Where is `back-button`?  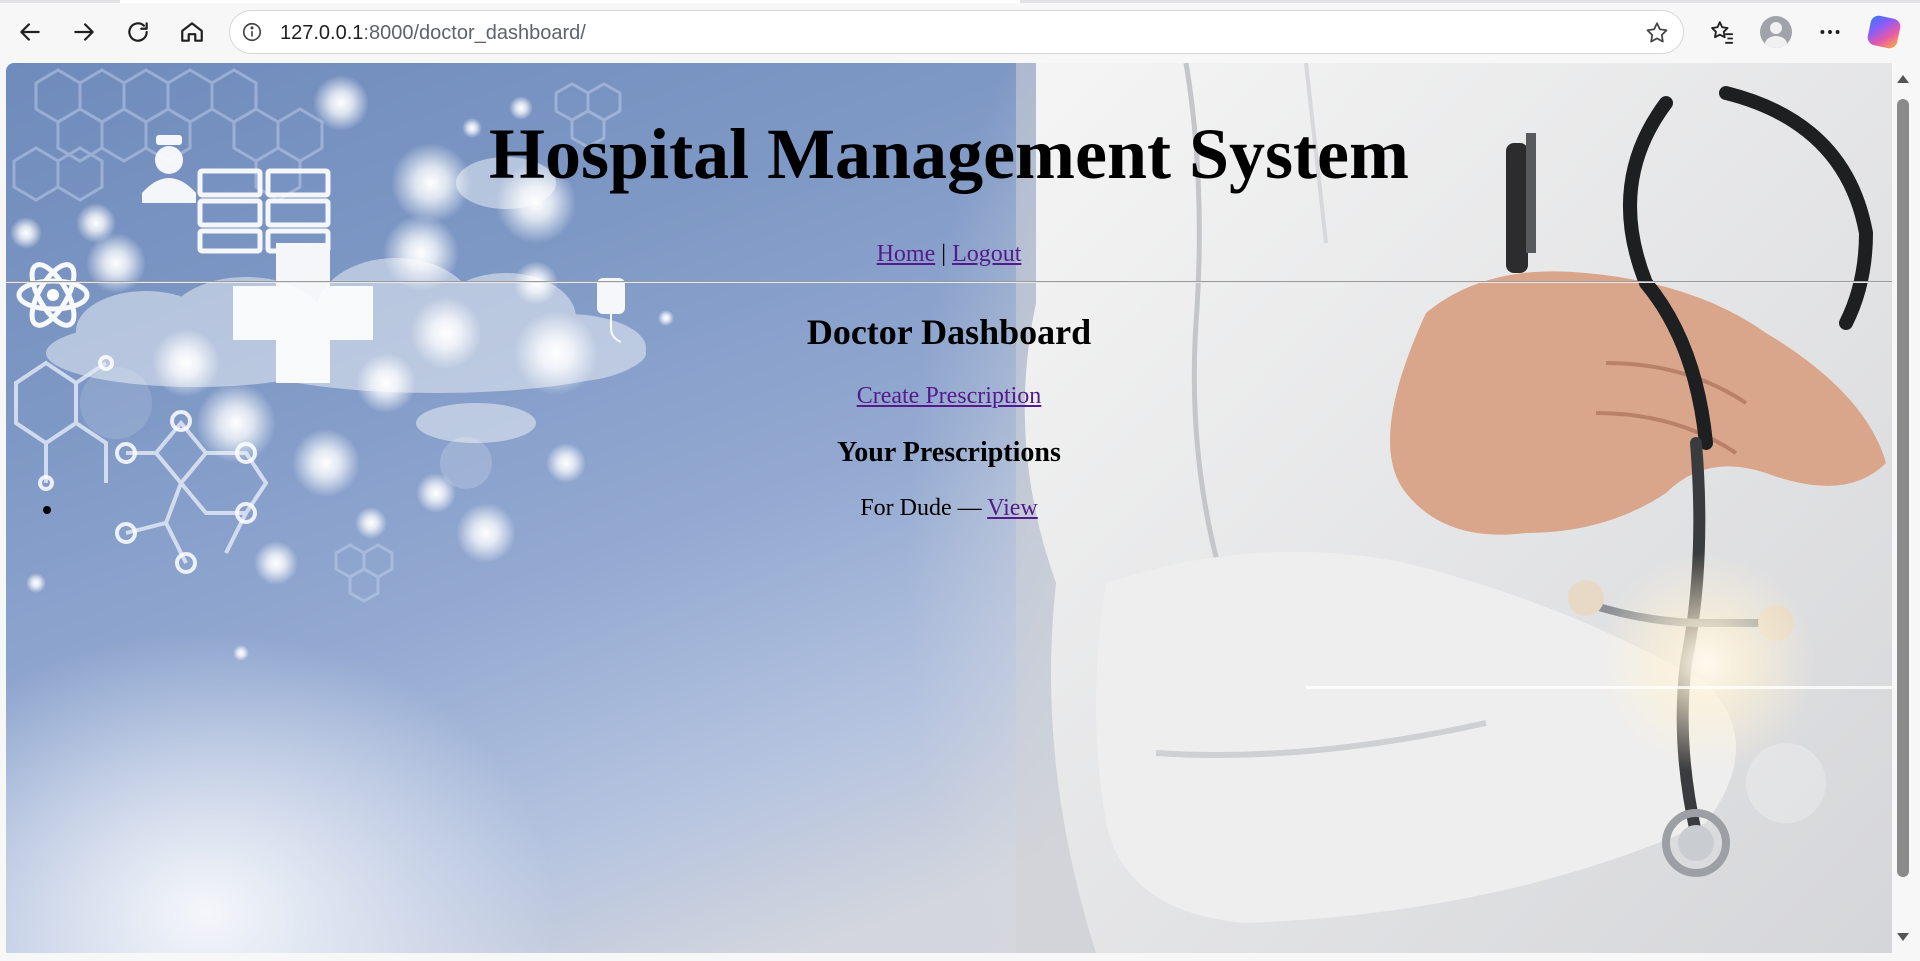 back-button is located at coordinates (30, 32).